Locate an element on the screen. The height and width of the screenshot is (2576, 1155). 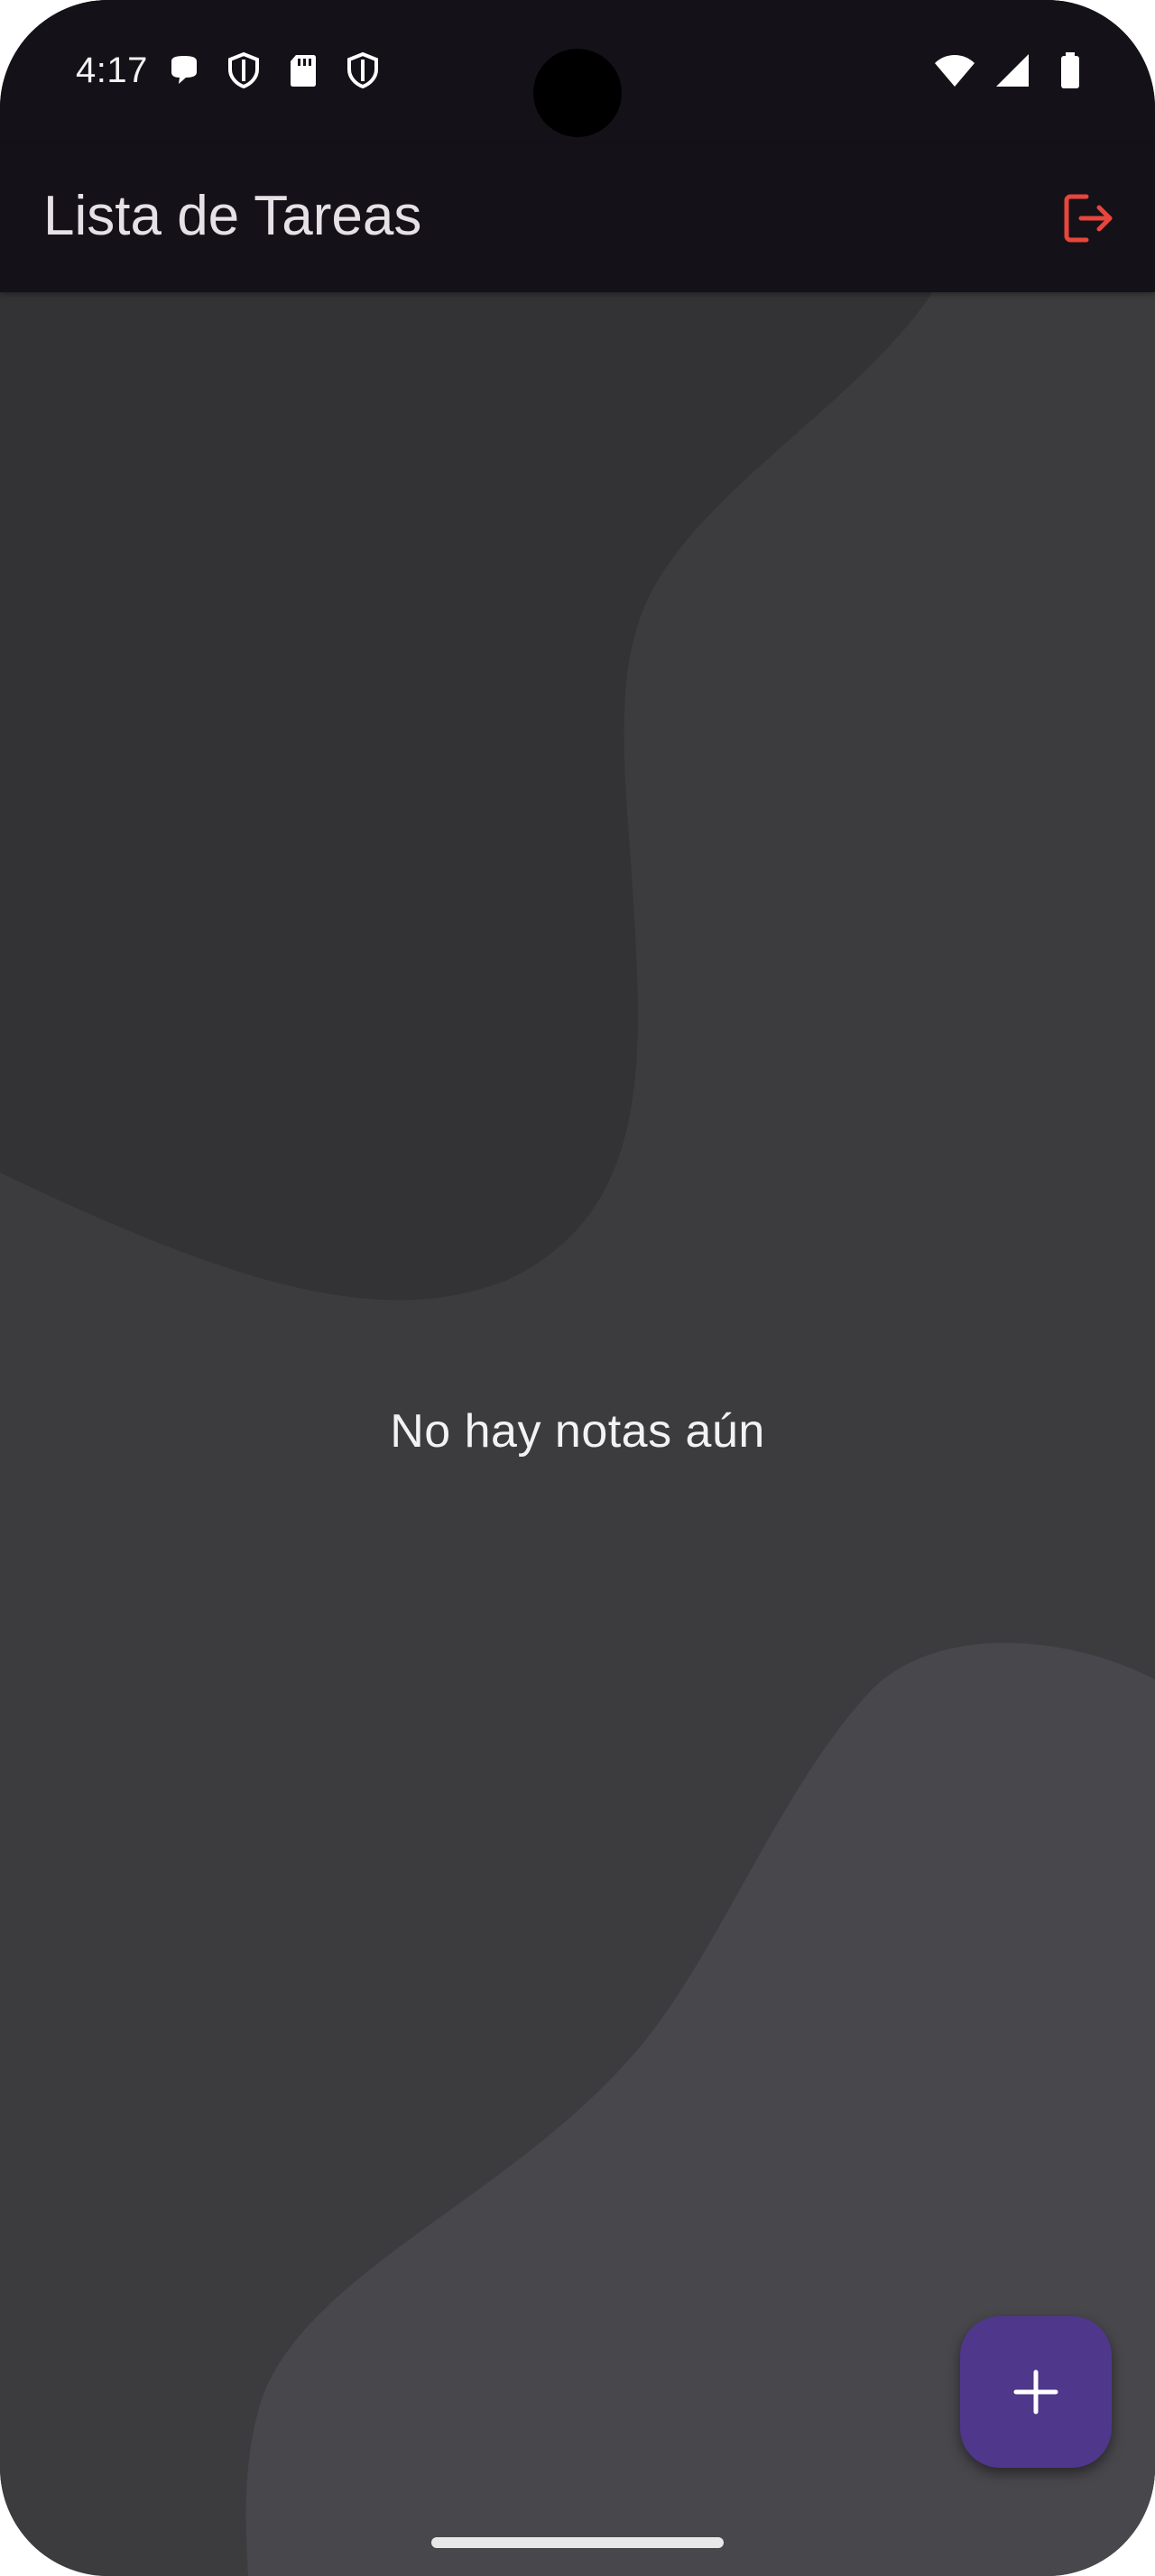
plus-icon is located at coordinates (1035, 2392).